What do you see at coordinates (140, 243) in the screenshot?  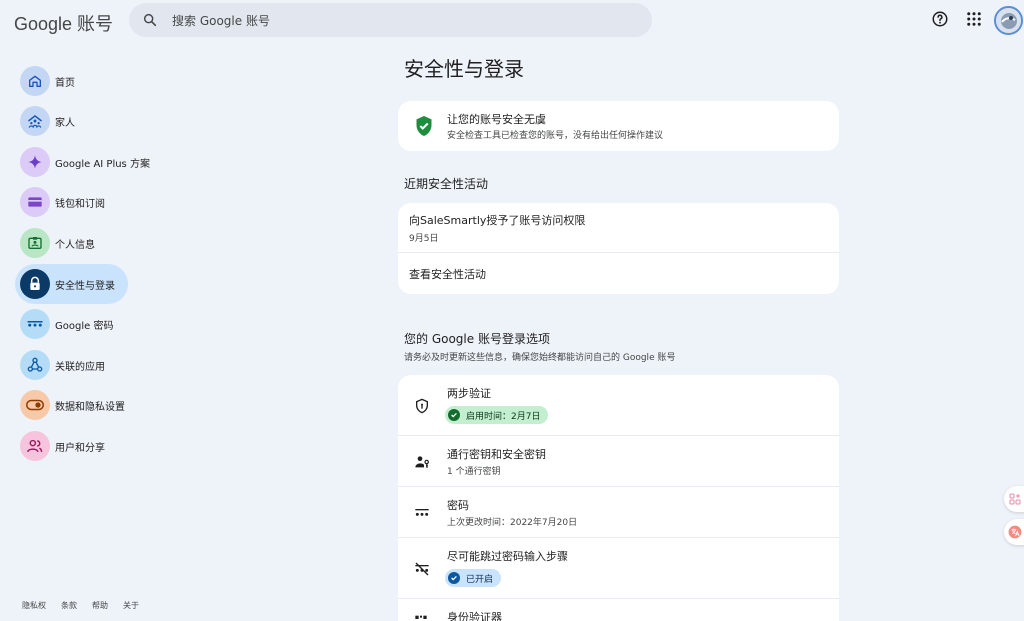 I see `sidebar-item-personal-info: 个人信息` at bounding box center [140, 243].